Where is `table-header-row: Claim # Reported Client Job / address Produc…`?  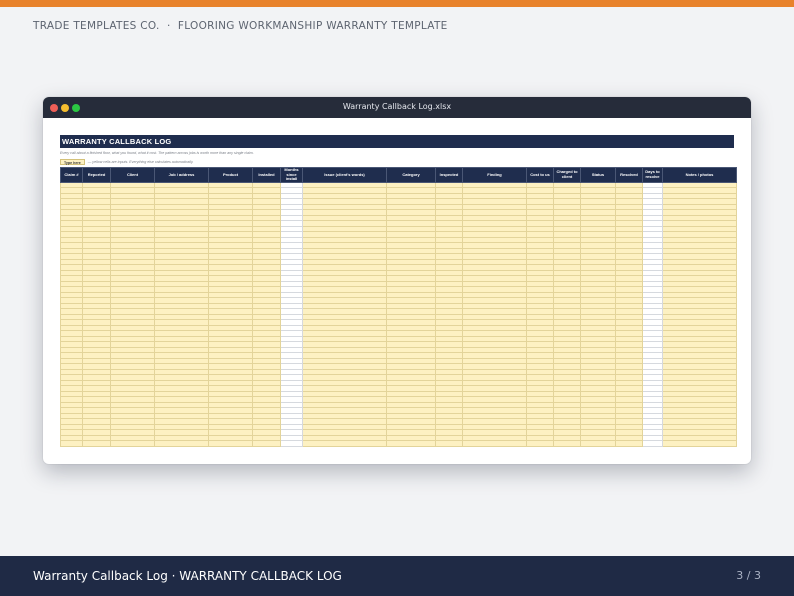
table-header-row: Claim # Reported Client Job / address Produc… is located at coordinates (398, 175).